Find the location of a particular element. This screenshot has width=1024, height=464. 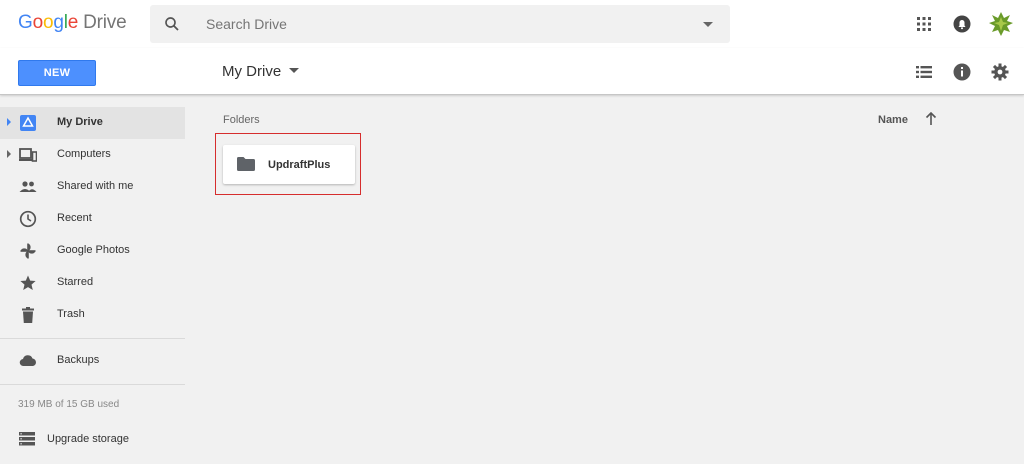

sort-ascending-arrow-icon is located at coordinates (931, 119).